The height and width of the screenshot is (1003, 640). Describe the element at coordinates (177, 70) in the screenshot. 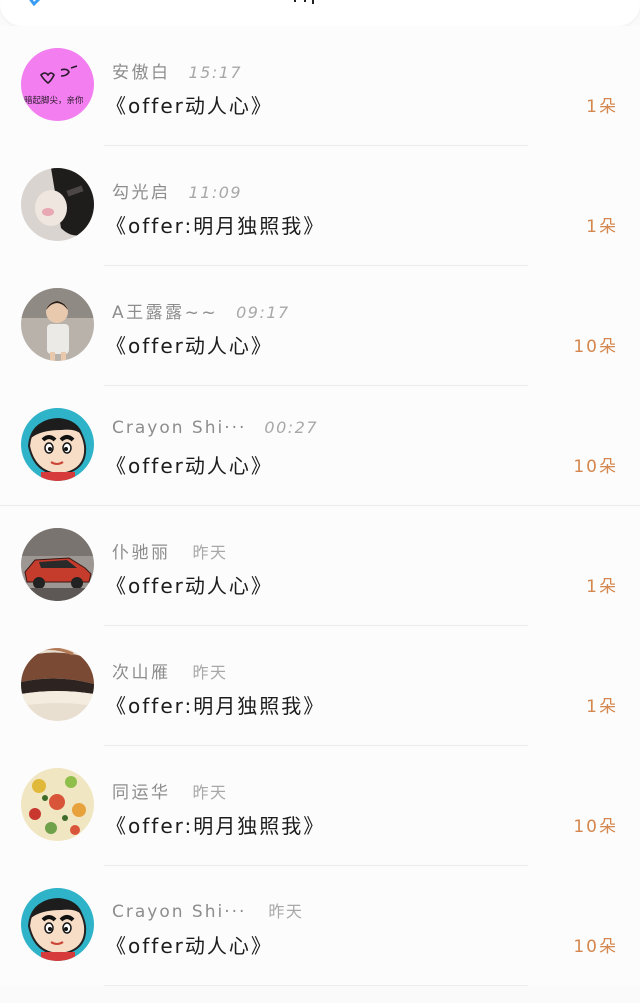

I see `record-meta: 安傲白 15:17` at that location.